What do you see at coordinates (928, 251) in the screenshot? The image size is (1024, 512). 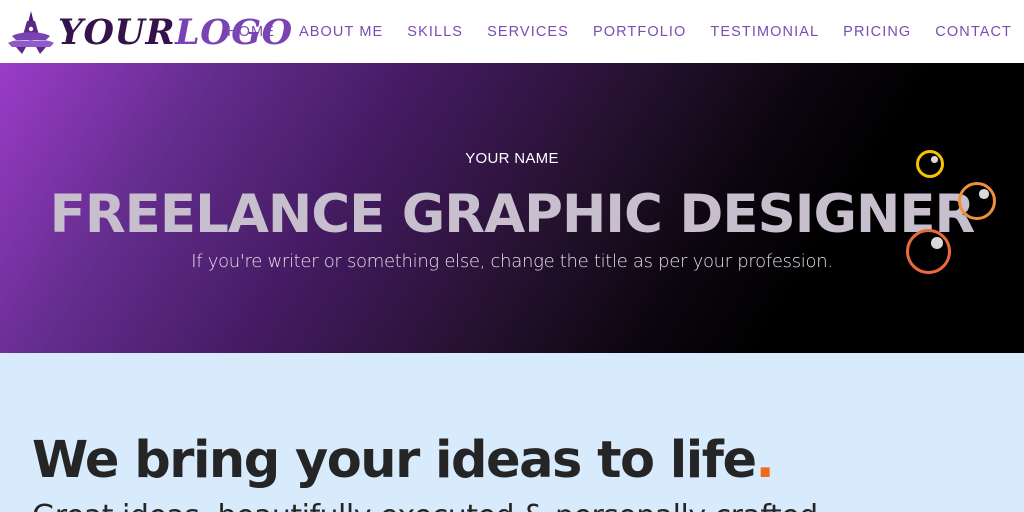 I see `bubble-decoration-red` at bounding box center [928, 251].